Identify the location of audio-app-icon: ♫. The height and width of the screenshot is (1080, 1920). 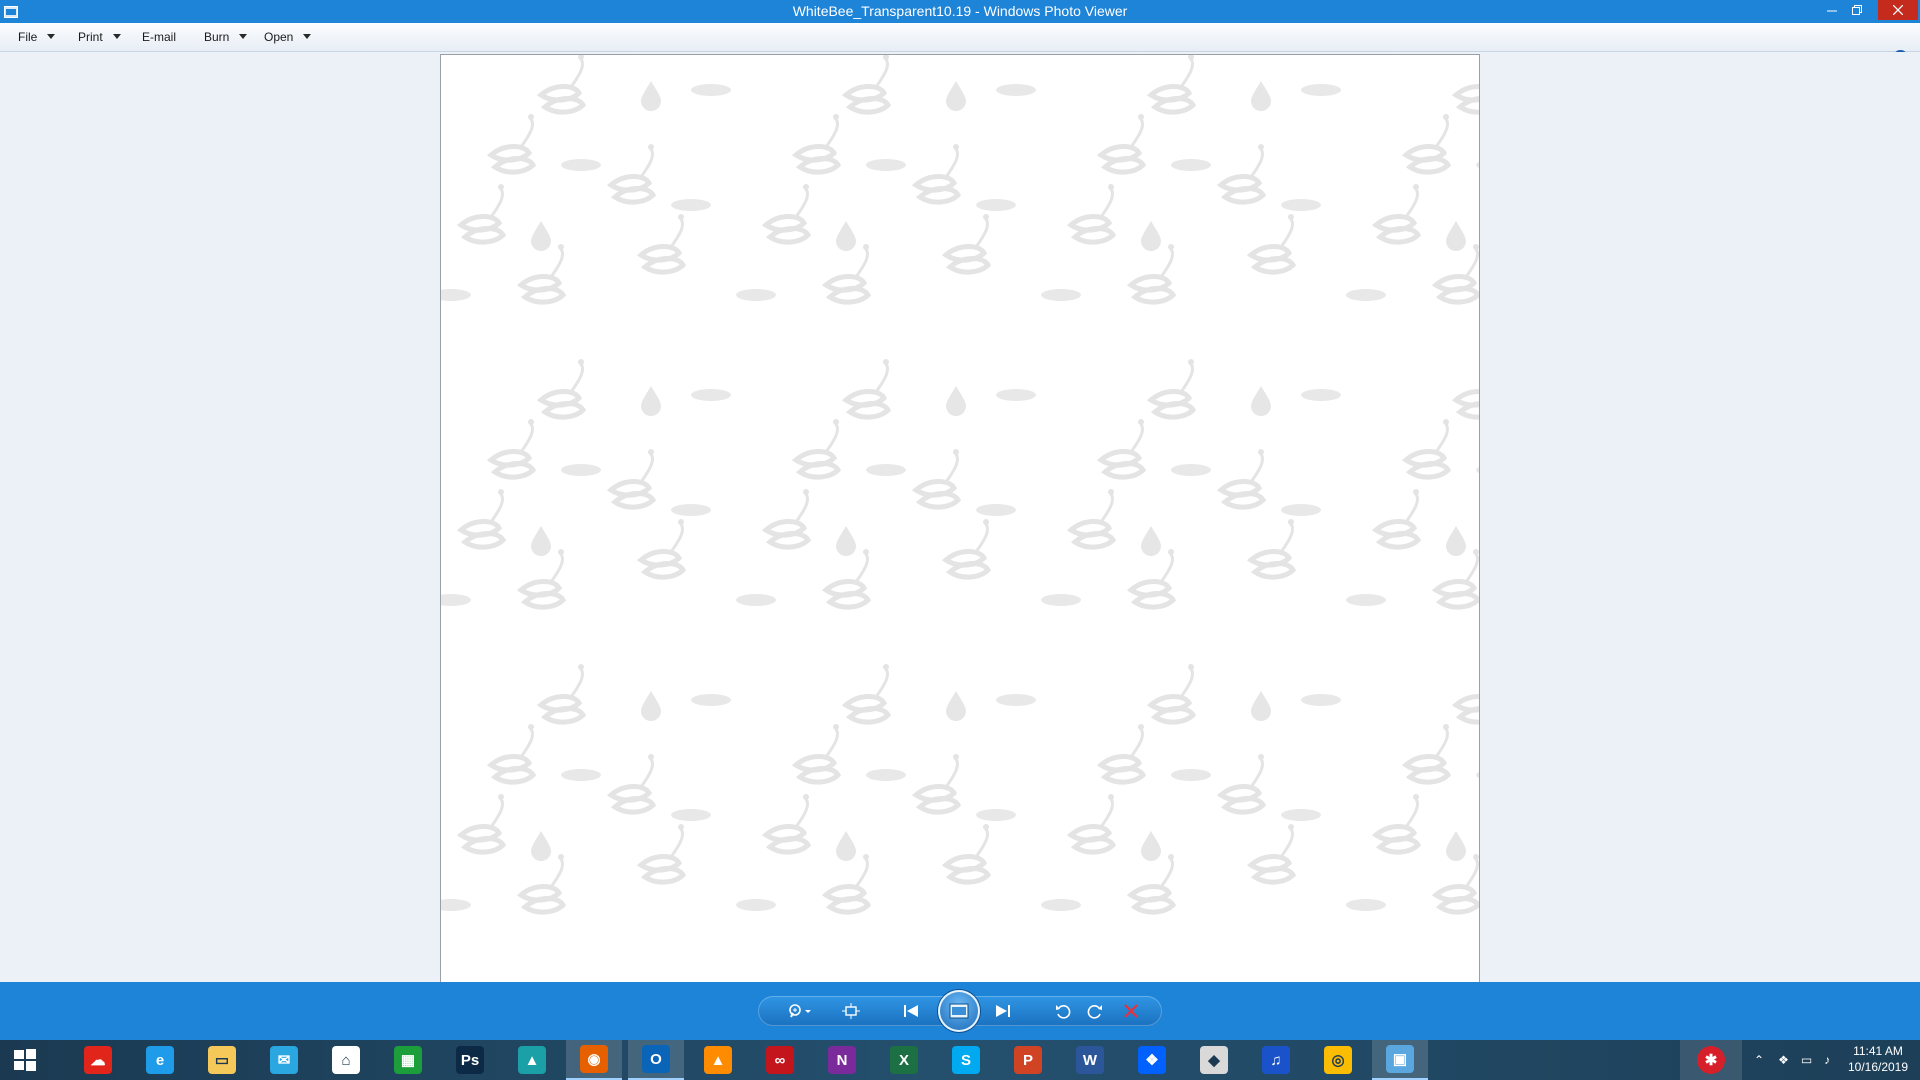
(1276, 1060).